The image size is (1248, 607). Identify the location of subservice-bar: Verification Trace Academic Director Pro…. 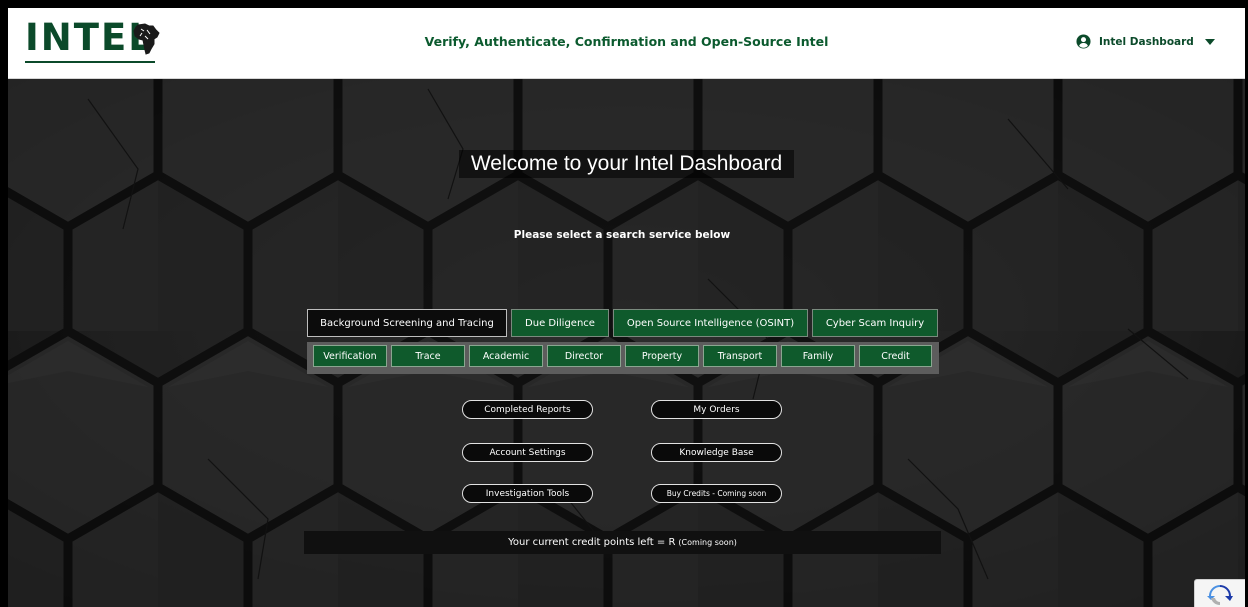
(623, 358).